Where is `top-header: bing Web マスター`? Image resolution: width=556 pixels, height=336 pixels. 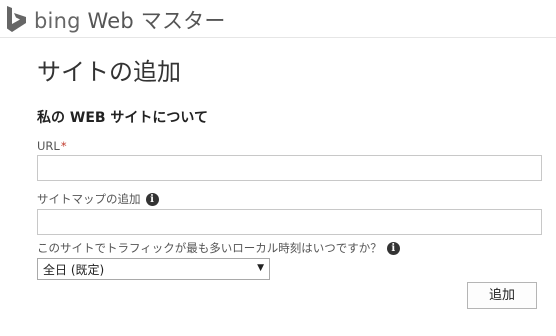
top-header: bing Web マスター is located at coordinates (278, 19).